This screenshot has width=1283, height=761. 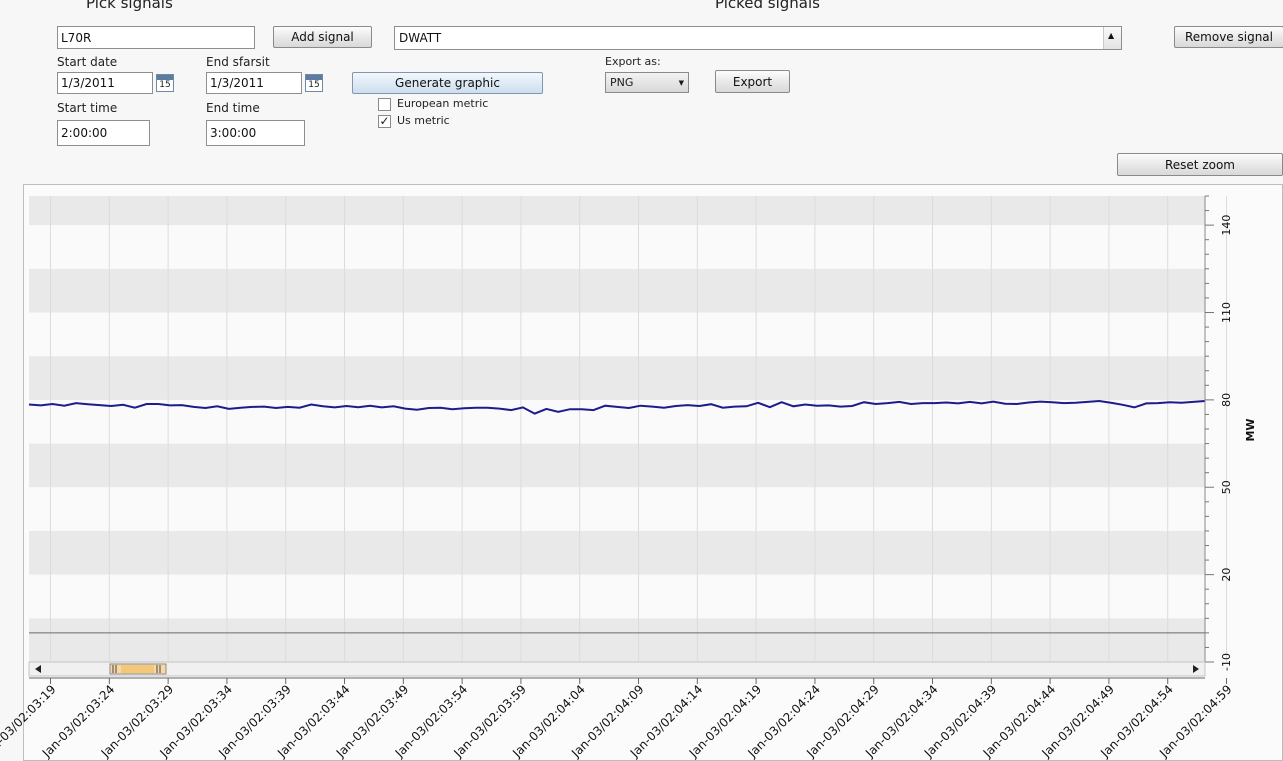 What do you see at coordinates (617, 669) in the screenshot?
I see `horizontal-scrollbar` at bounding box center [617, 669].